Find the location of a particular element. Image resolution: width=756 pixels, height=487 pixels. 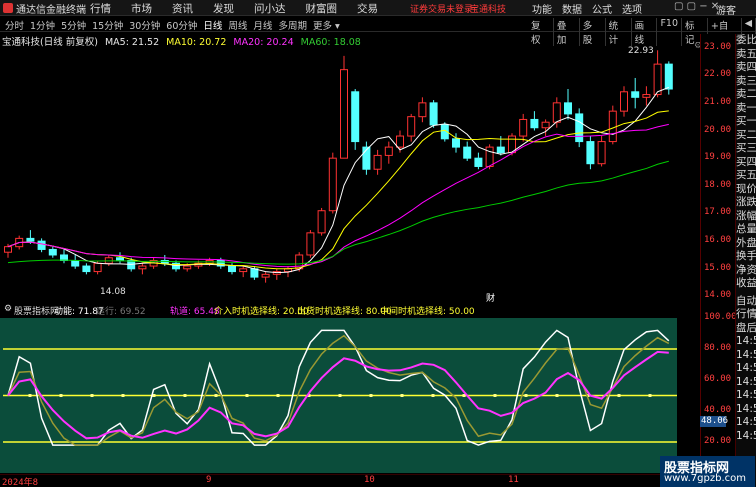

date-label: 9 is located at coordinates (209, 480).